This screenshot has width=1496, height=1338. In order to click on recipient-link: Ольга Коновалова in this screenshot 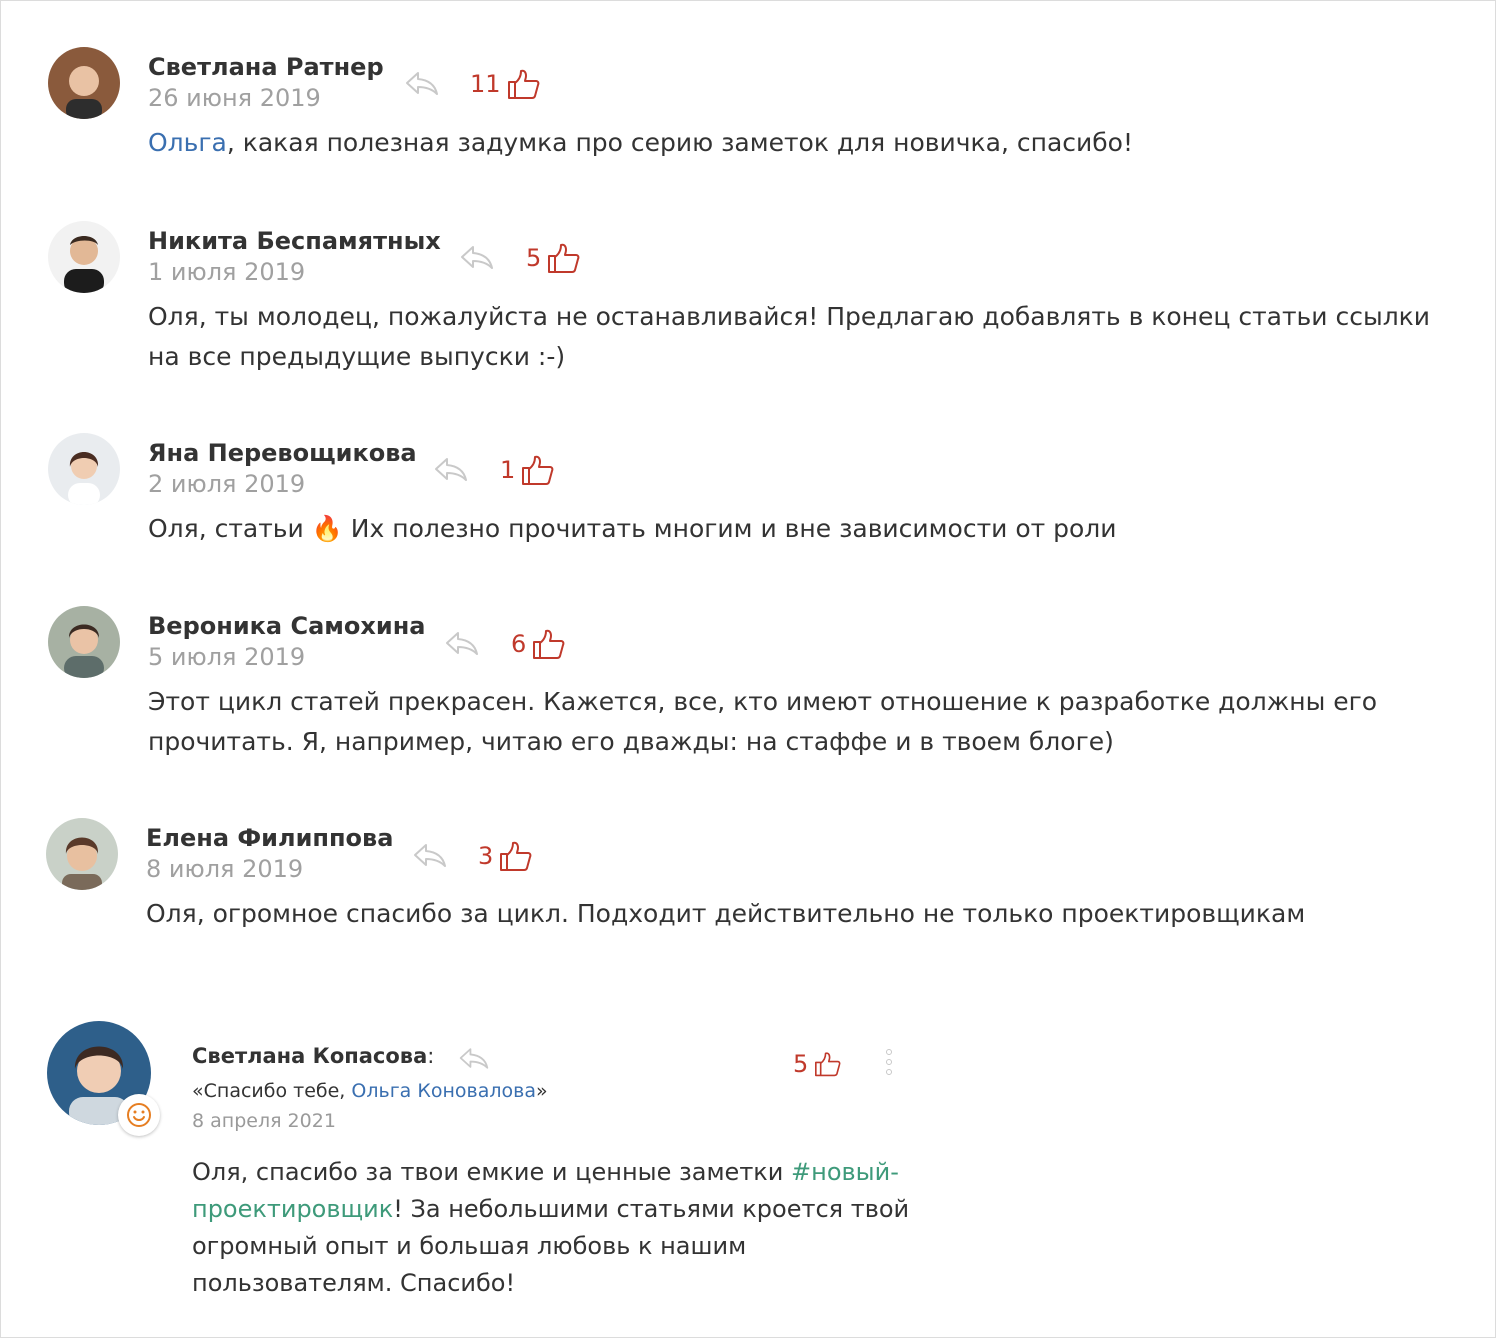, I will do `click(443, 1091)`.